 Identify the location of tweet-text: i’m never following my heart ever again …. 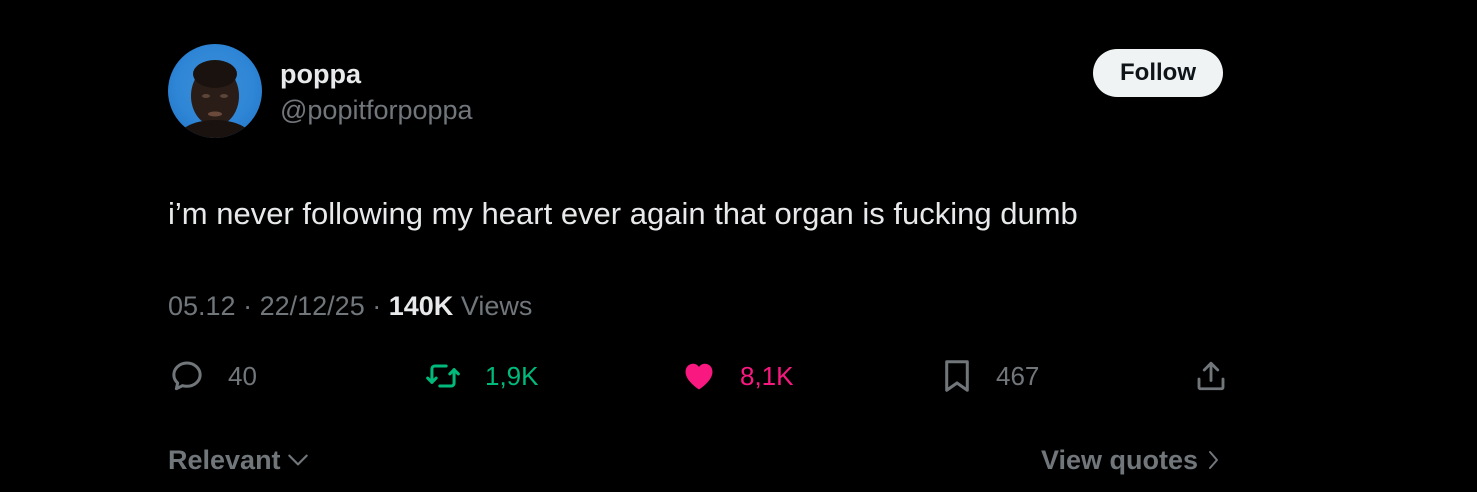
(623, 213).